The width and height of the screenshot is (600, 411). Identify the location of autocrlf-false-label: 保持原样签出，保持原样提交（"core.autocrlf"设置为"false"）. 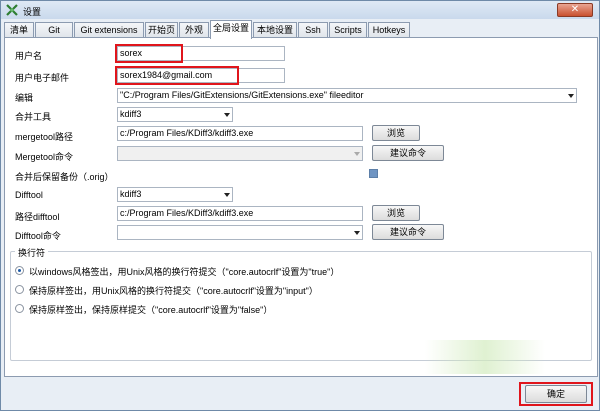
(150, 309).